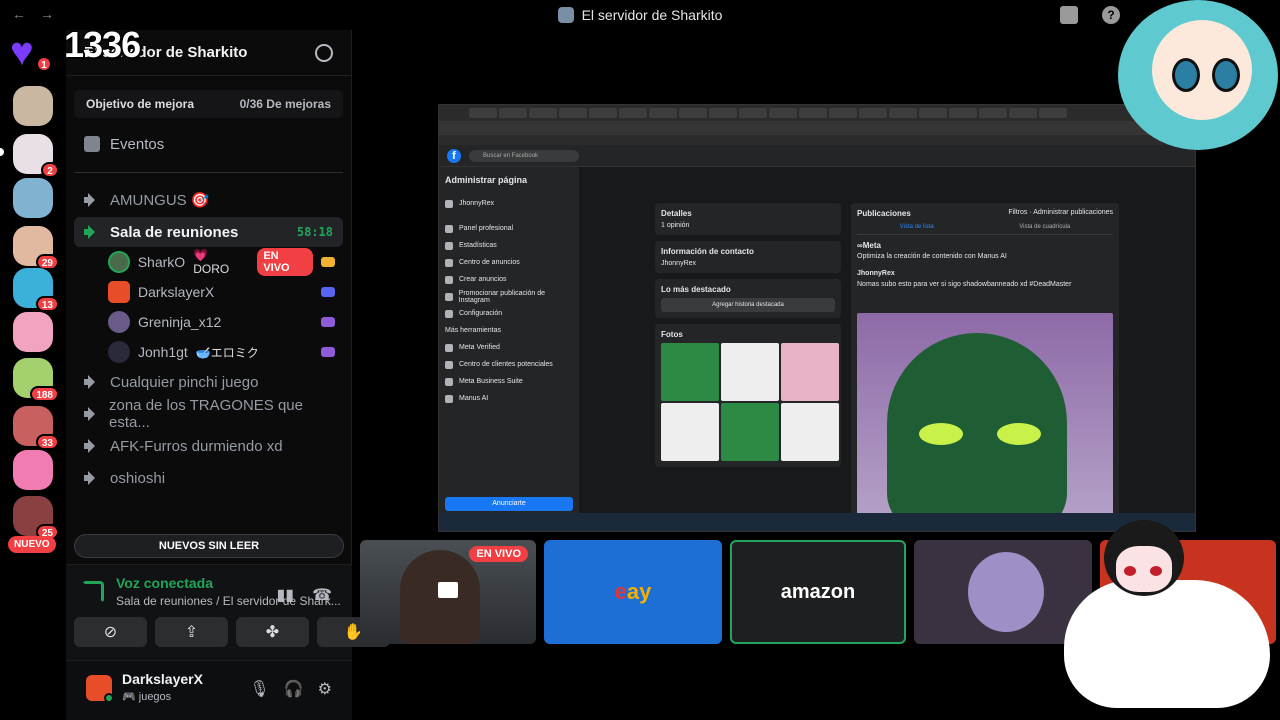 The height and width of the screenshot is (720, 1280). What do you see at coordinates (229, 322) in the screenshot?
I see `voice-member: Greninja_x12` at bounding box center [229, 322].